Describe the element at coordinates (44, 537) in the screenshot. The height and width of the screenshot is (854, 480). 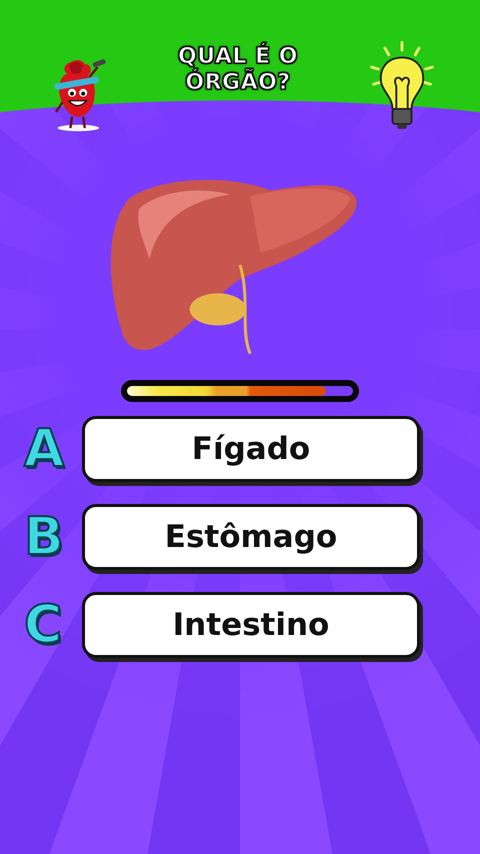
I see `answer-letter: B` at that location.